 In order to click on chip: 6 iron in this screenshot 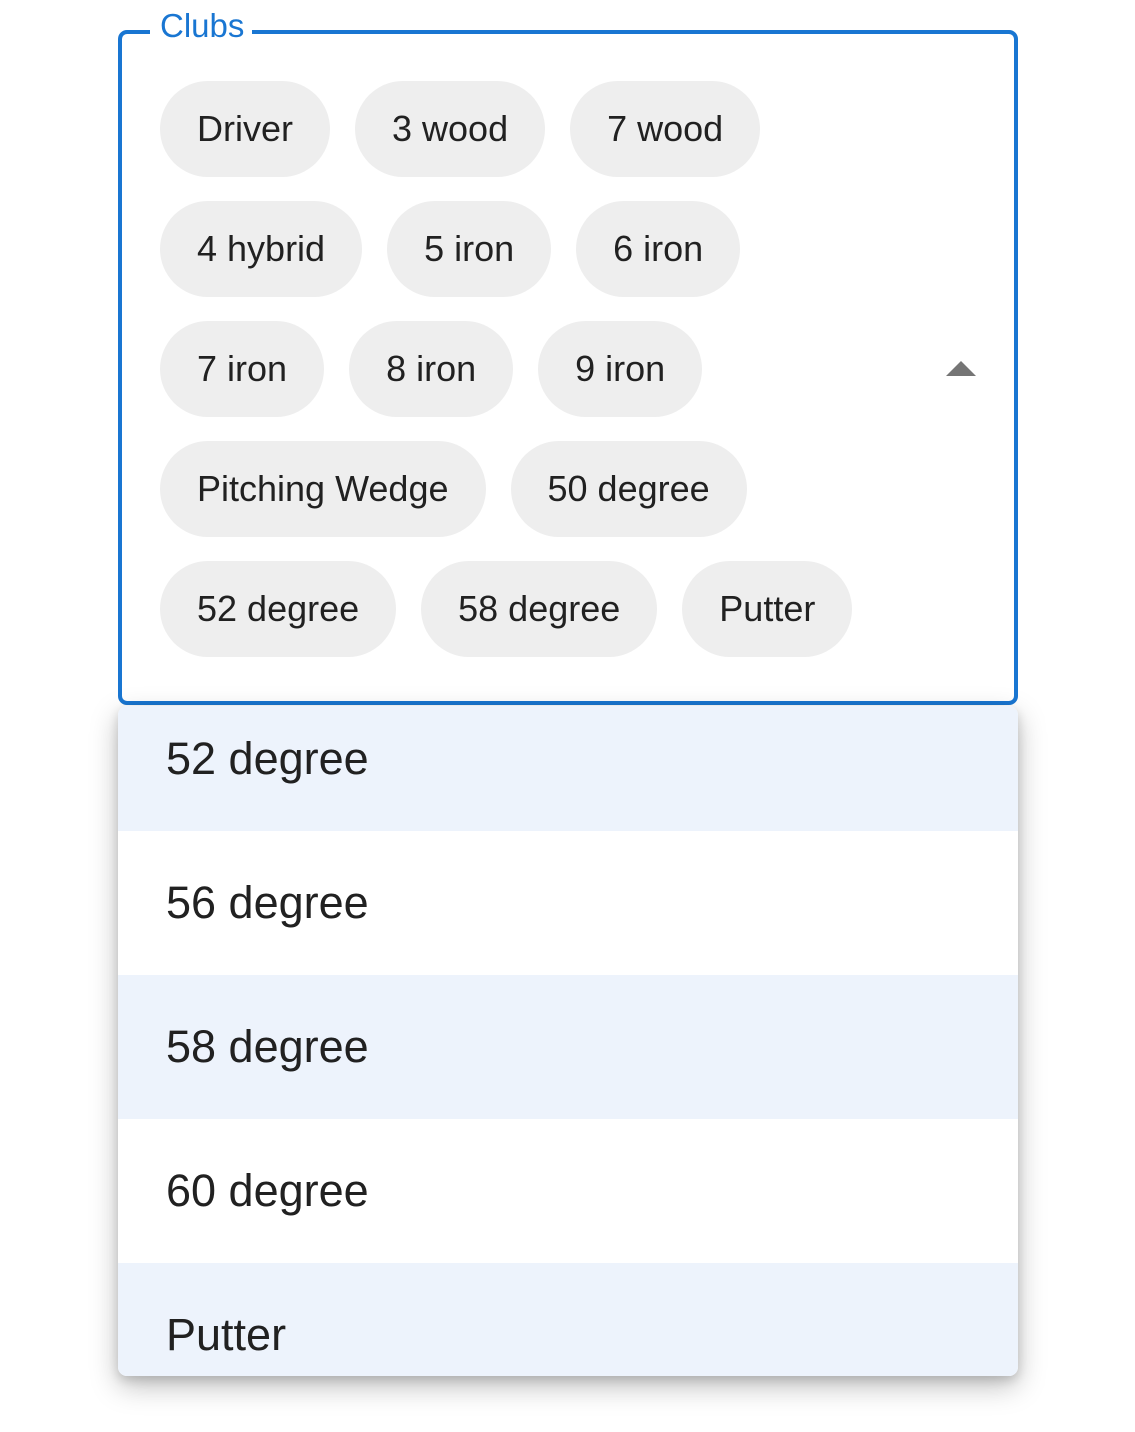, I will do `click(658, 249)`.